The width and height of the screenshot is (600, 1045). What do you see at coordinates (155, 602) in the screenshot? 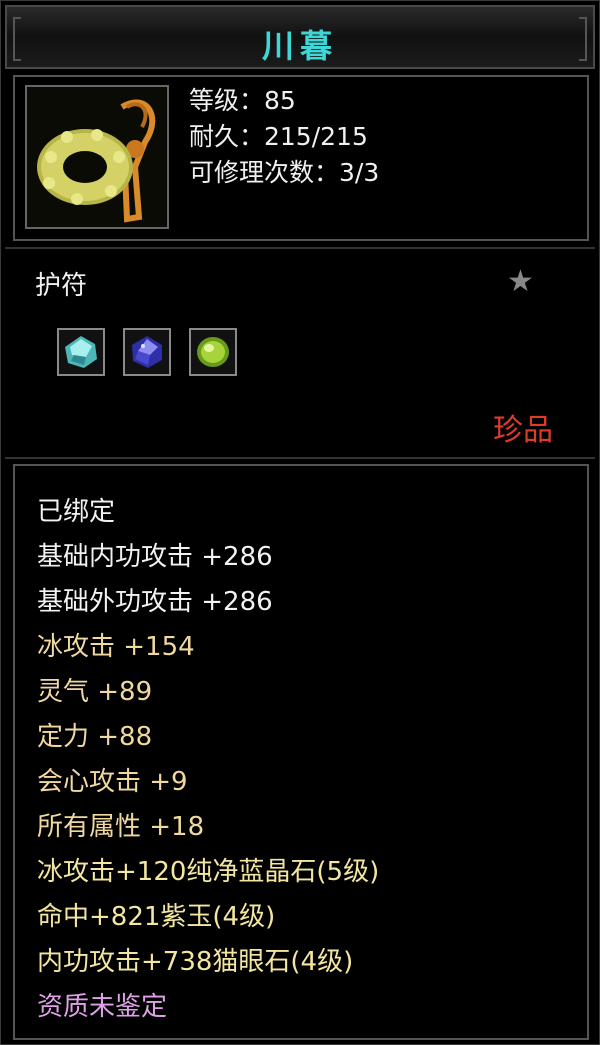
I see `attr-base-outer-attack: 基础外功攻击 +286` at bounding box center [155, 602].